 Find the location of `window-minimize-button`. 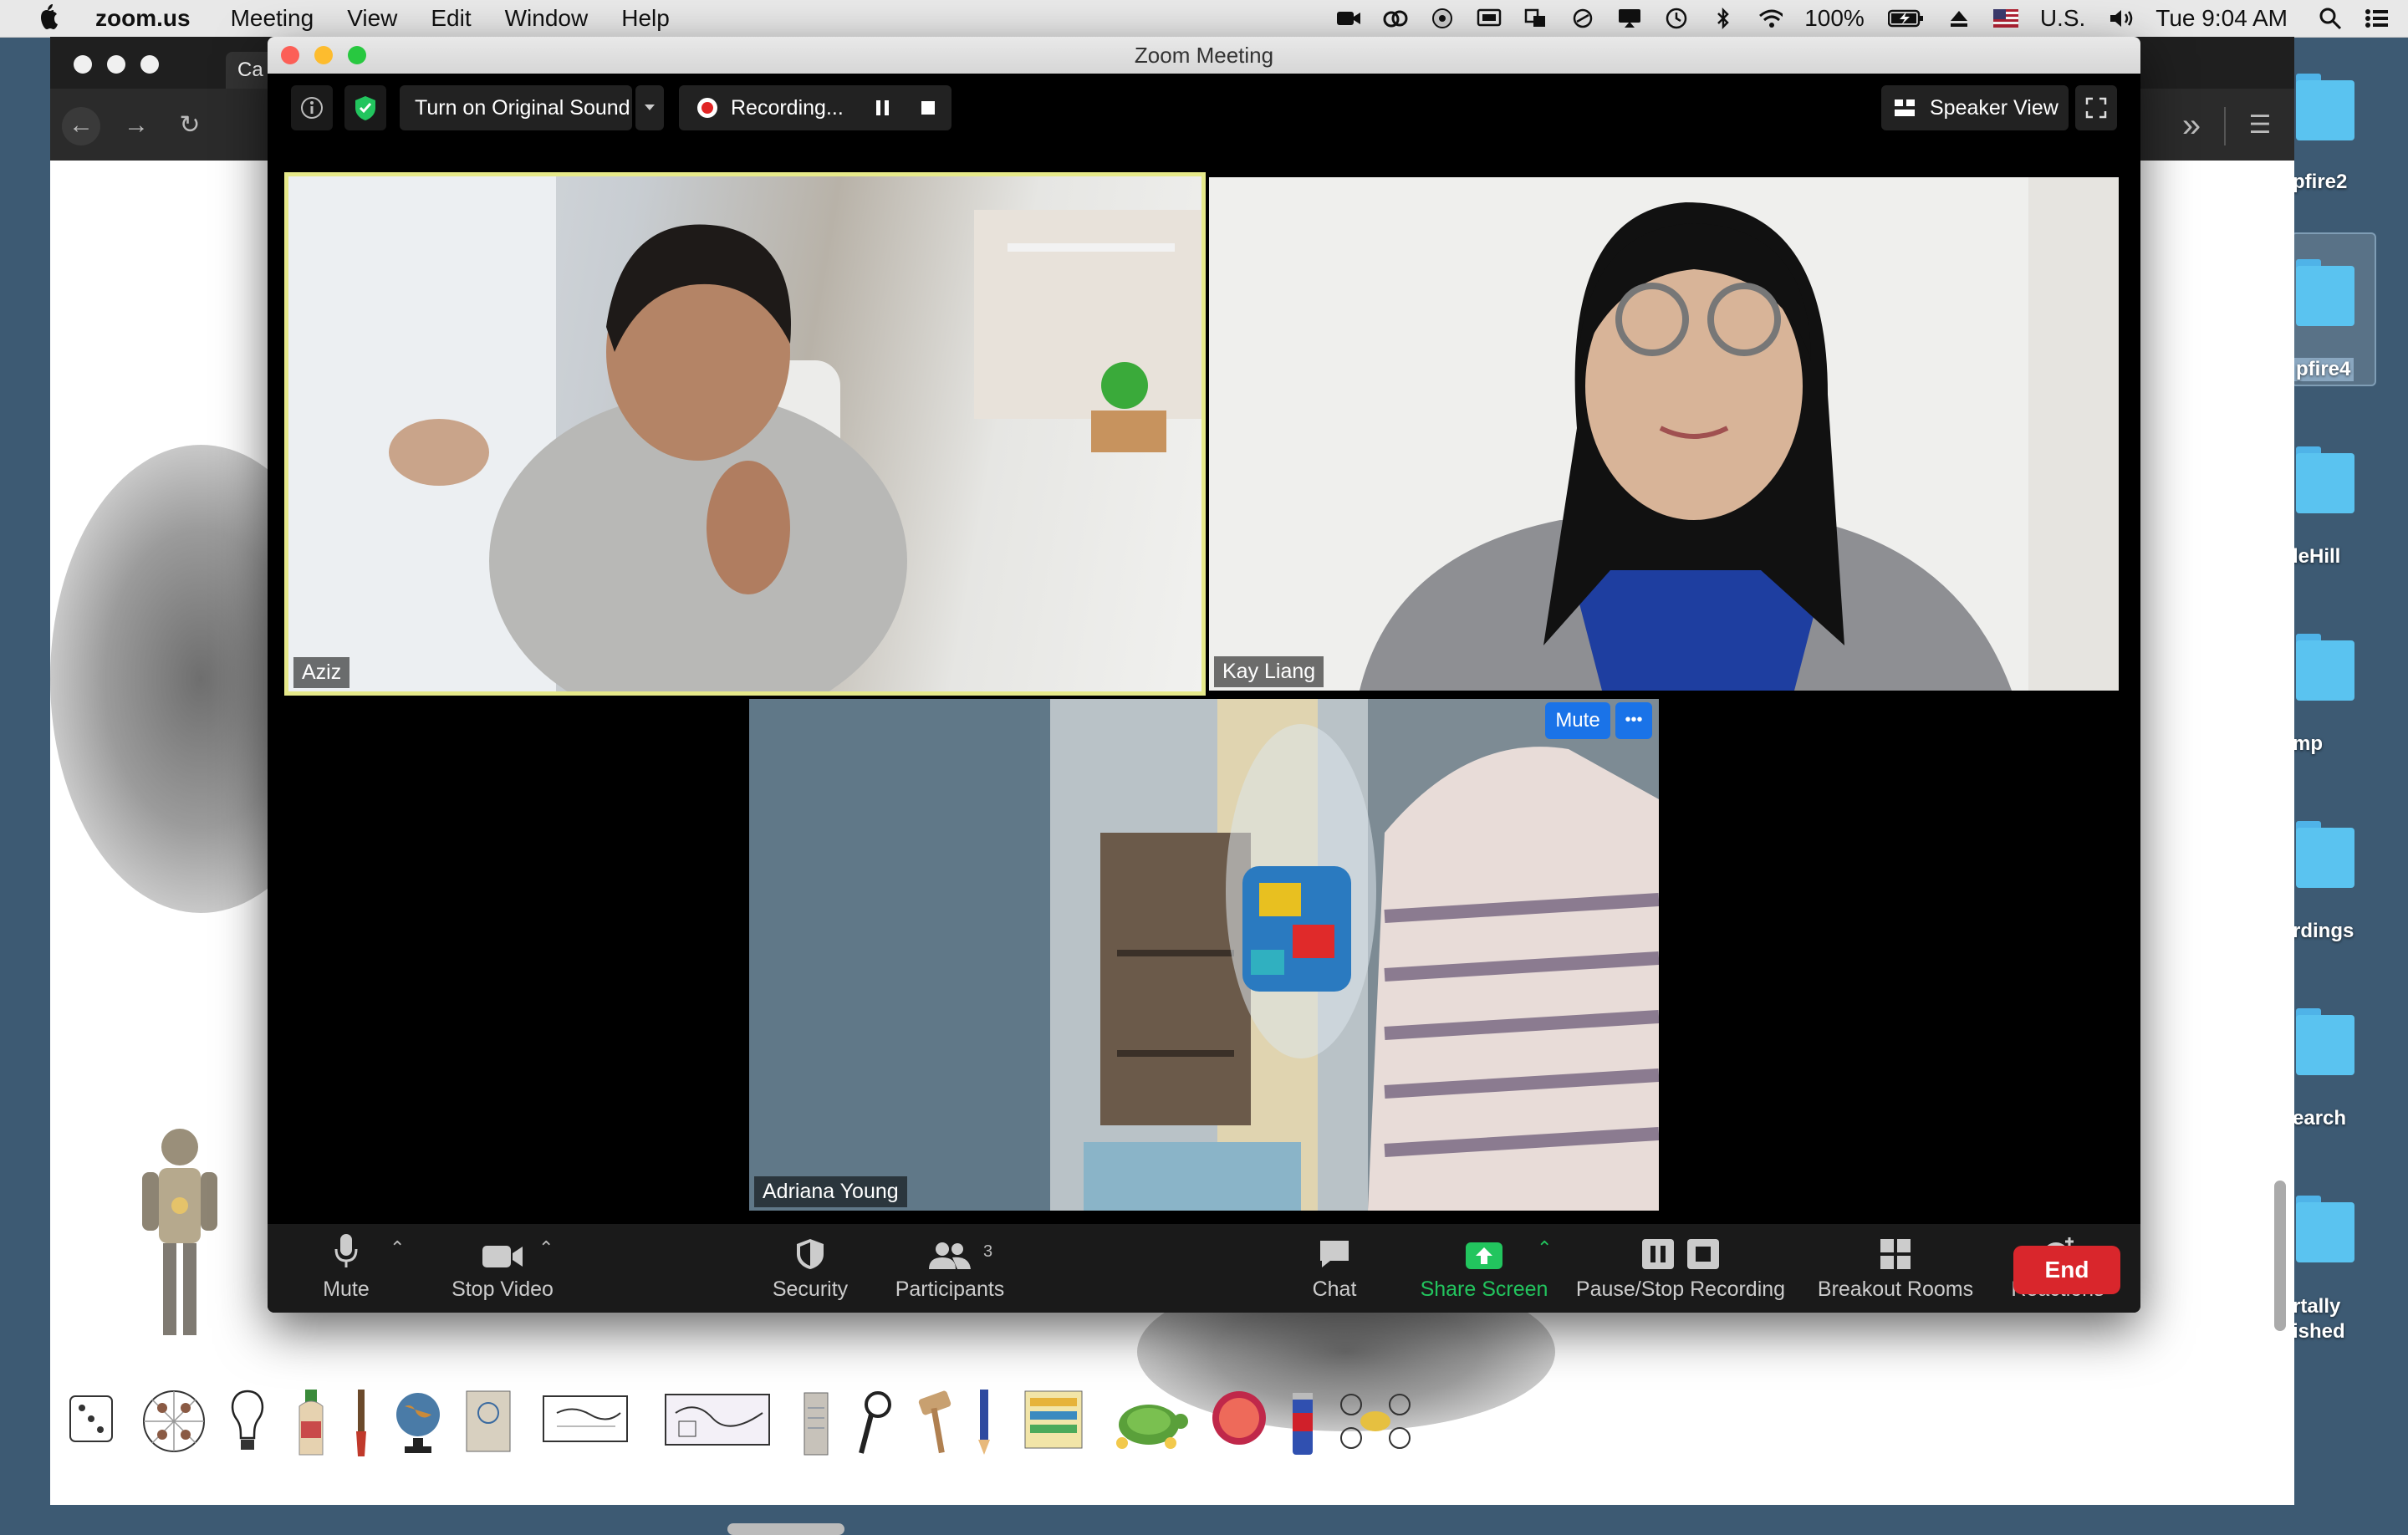

window-minimize-button is located at coordinates (323, 55).